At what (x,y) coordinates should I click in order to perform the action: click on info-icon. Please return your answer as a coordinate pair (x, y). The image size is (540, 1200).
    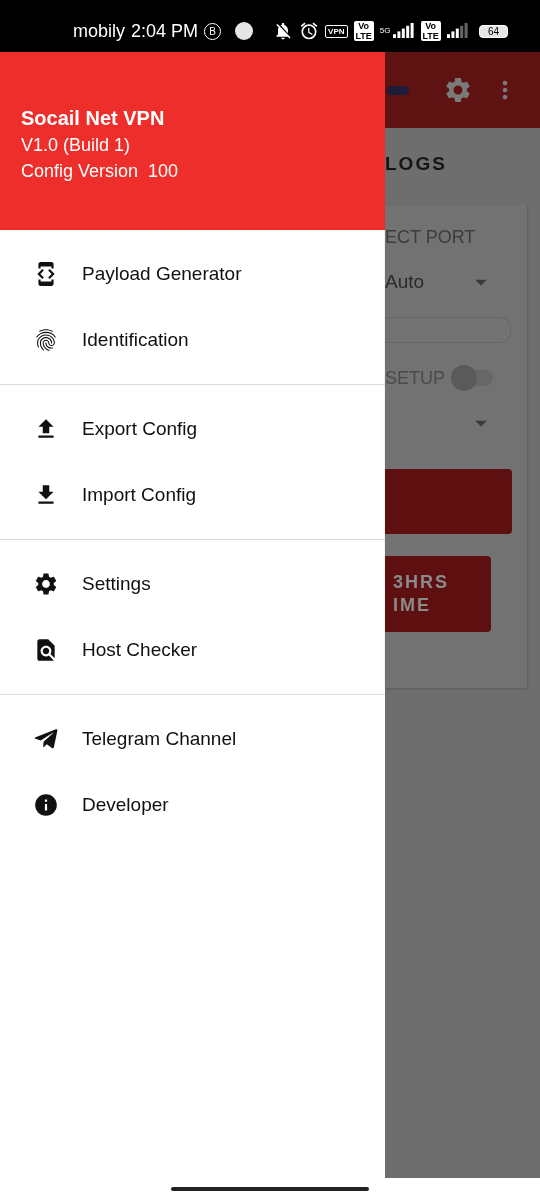
    Looking at the image, I should click on (46, 805).